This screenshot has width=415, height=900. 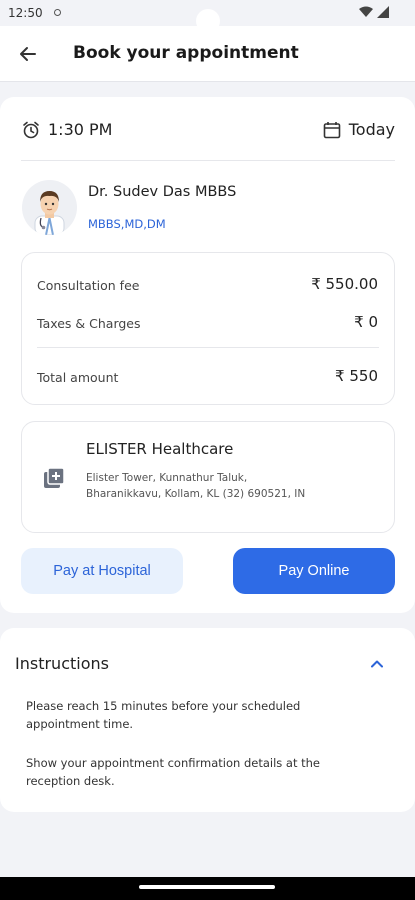 I want to click on doctor-name: Dr. Sudev Das MBBS, so click(x=162, y=192).